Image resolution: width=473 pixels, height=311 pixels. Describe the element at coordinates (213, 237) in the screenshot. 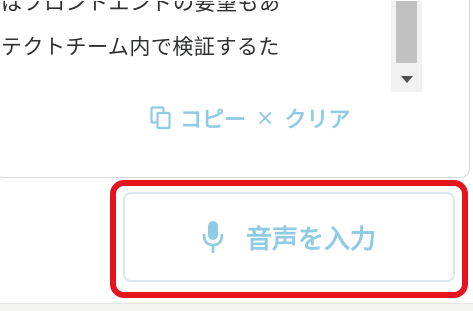

I see `microphone-icon` at that location.